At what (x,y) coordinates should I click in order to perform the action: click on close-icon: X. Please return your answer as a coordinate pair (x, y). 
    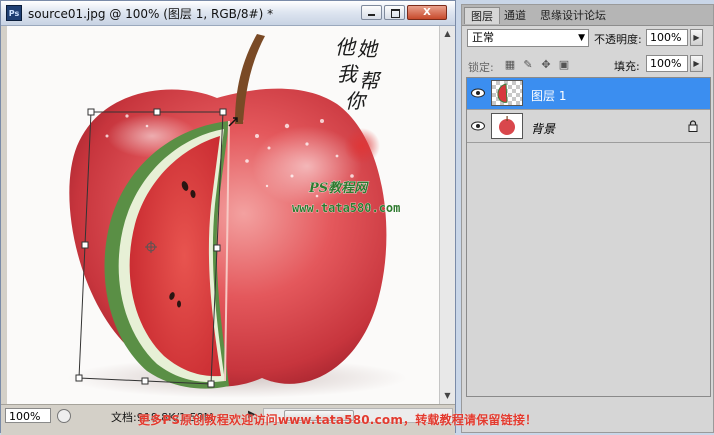
    Looking at the image, I should click on (427, 12).